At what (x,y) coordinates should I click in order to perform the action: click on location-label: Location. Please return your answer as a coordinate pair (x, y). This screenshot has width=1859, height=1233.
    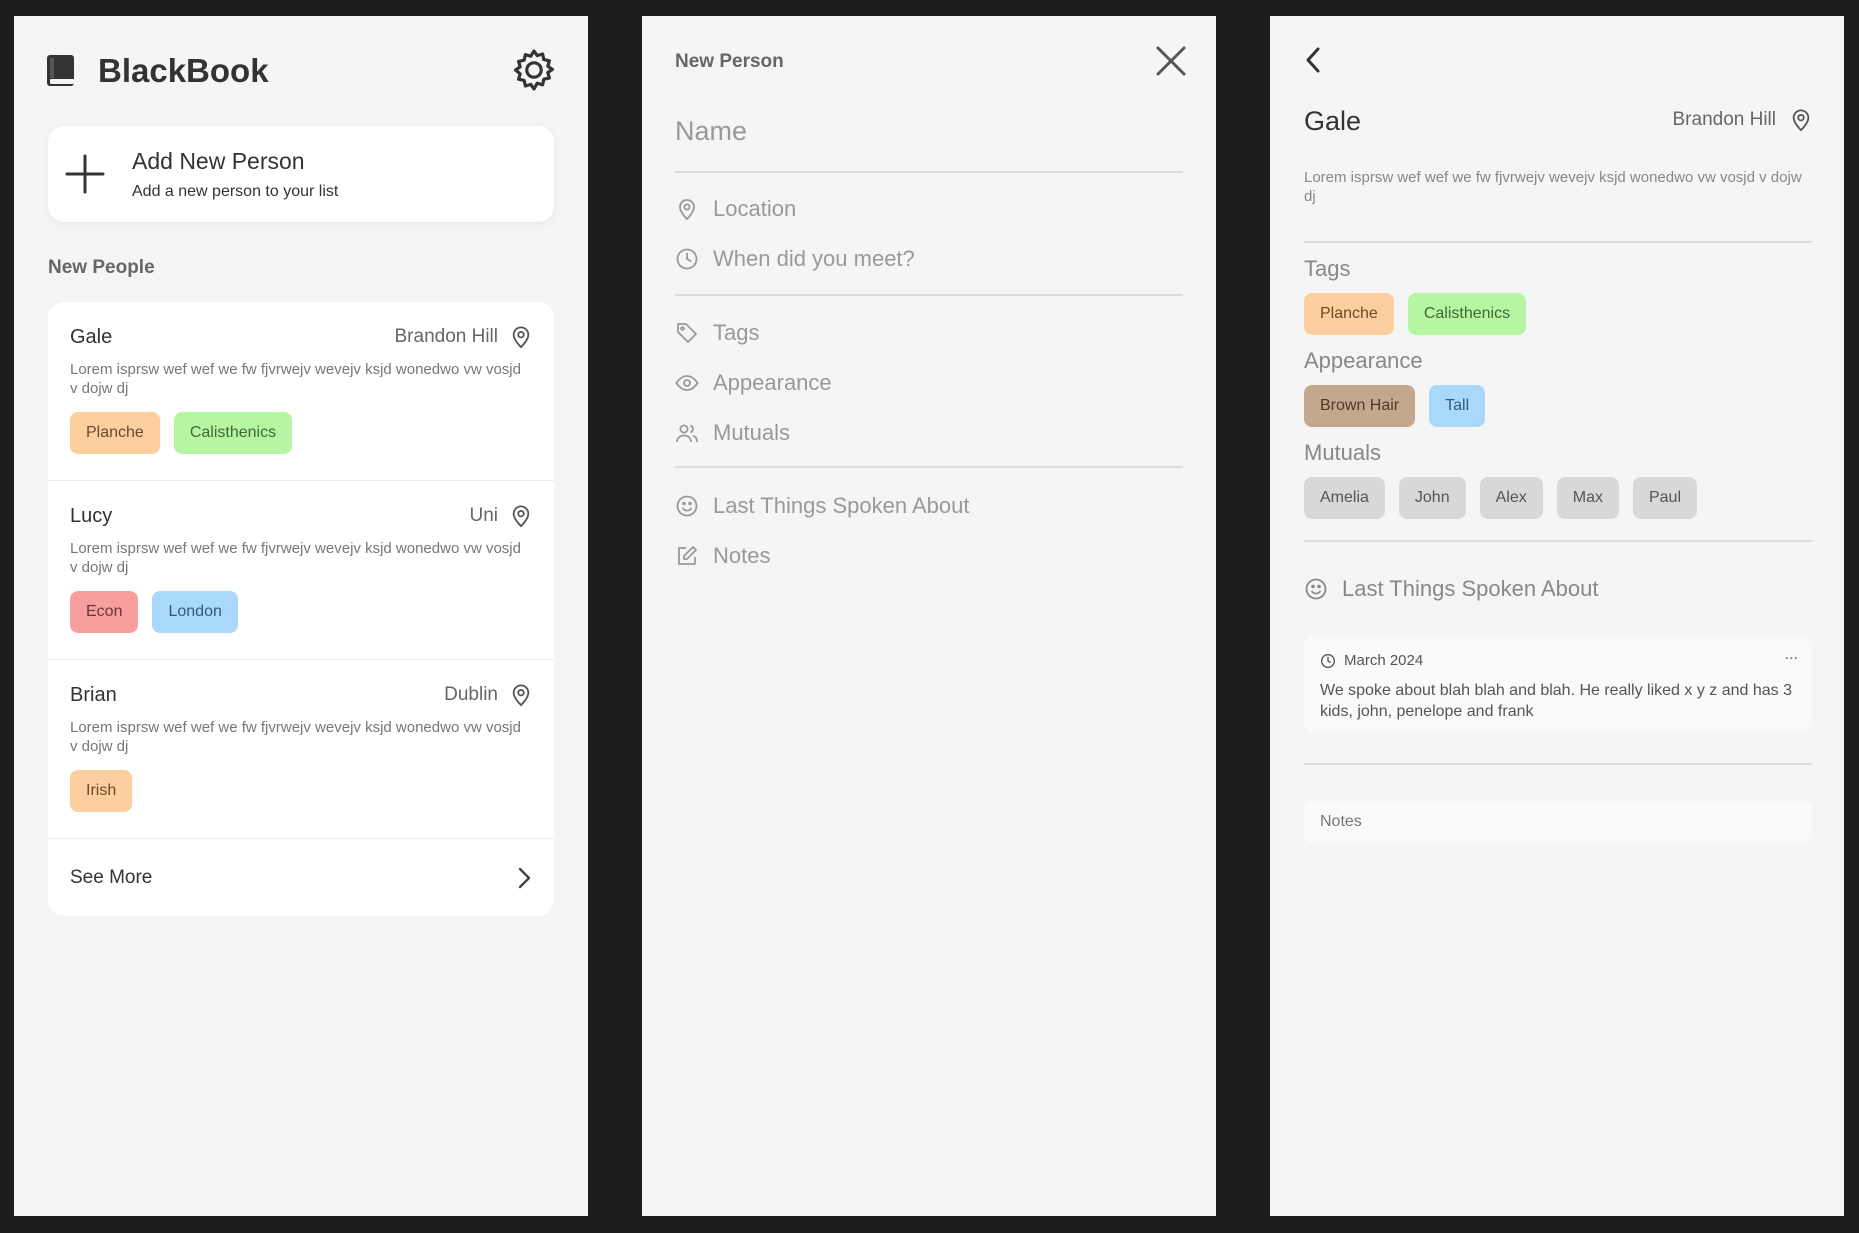
    Looking at the image, I should click on (755, 208).